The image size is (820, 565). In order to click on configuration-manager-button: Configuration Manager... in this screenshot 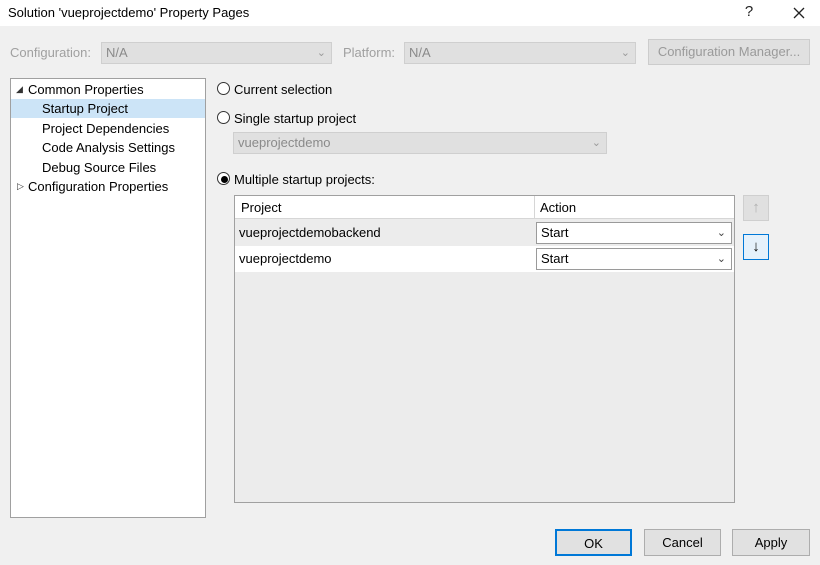, I will do `click(729, 52)`.